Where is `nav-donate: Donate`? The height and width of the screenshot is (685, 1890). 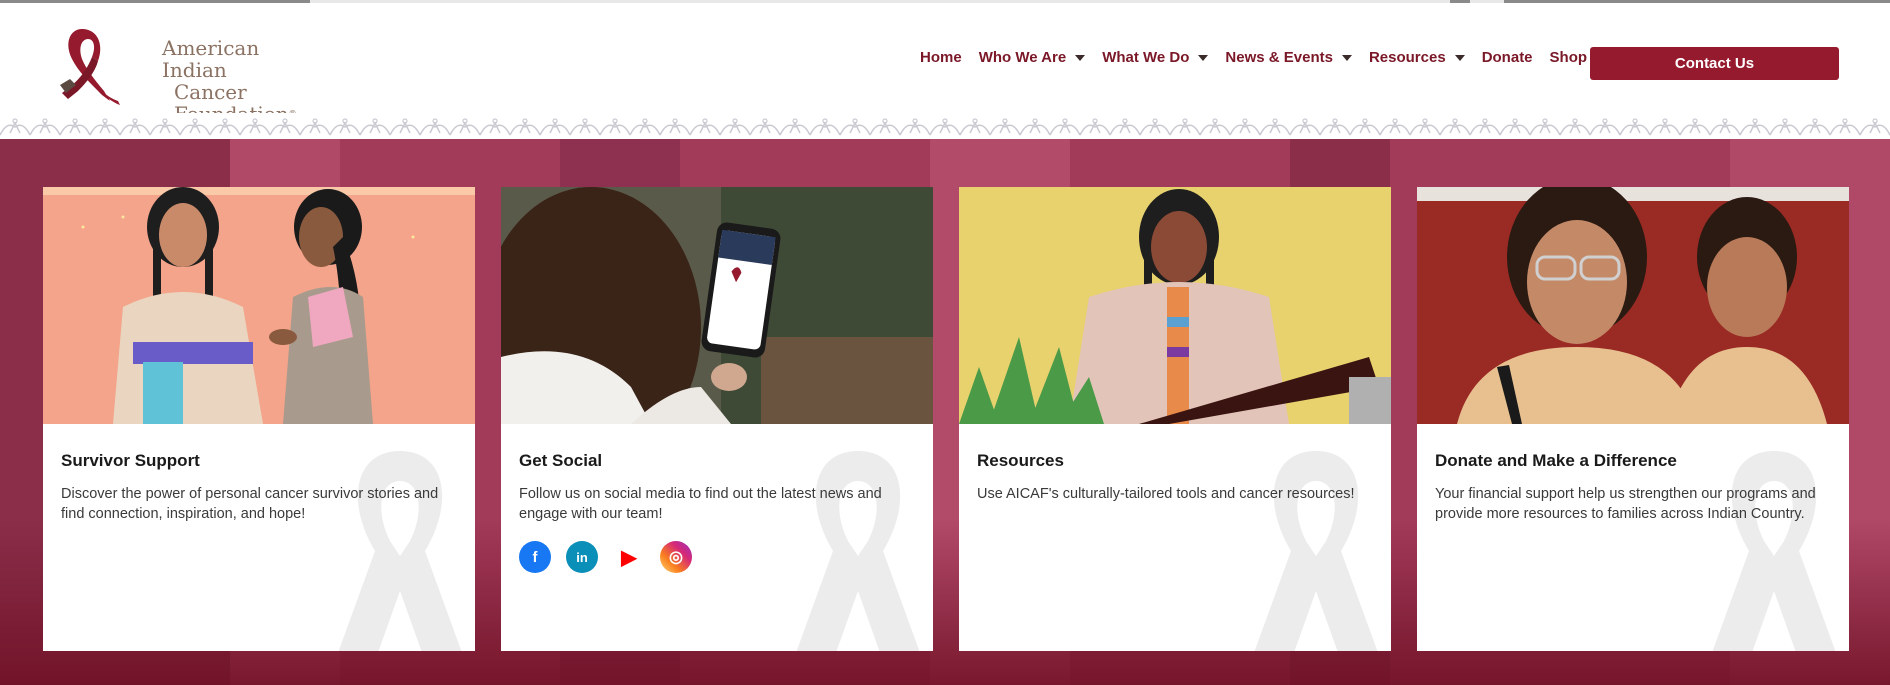
nav-donate: Donate is located at coordinates (1507, 57).